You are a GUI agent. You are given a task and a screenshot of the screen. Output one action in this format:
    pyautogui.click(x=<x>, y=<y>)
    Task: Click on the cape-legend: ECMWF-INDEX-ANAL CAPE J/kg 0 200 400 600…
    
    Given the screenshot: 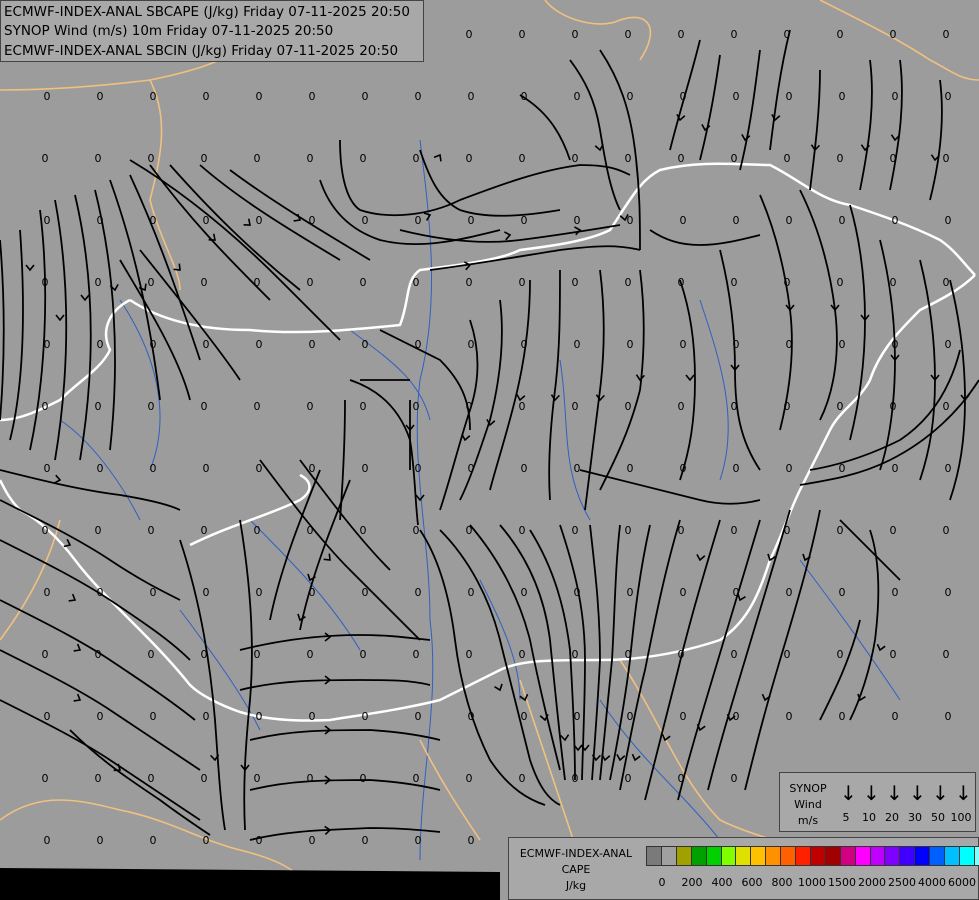 What is the action you would take?
    pyautogui.click(x=743, y=868)
    